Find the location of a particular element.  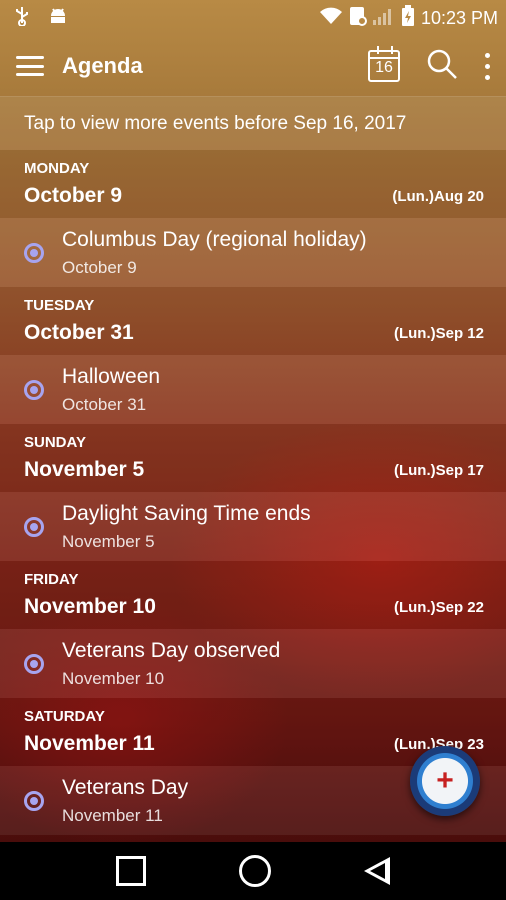

day-header: TUESDAY October 31 (Lun.)Sep 12 is located at coordinates (253, 321).